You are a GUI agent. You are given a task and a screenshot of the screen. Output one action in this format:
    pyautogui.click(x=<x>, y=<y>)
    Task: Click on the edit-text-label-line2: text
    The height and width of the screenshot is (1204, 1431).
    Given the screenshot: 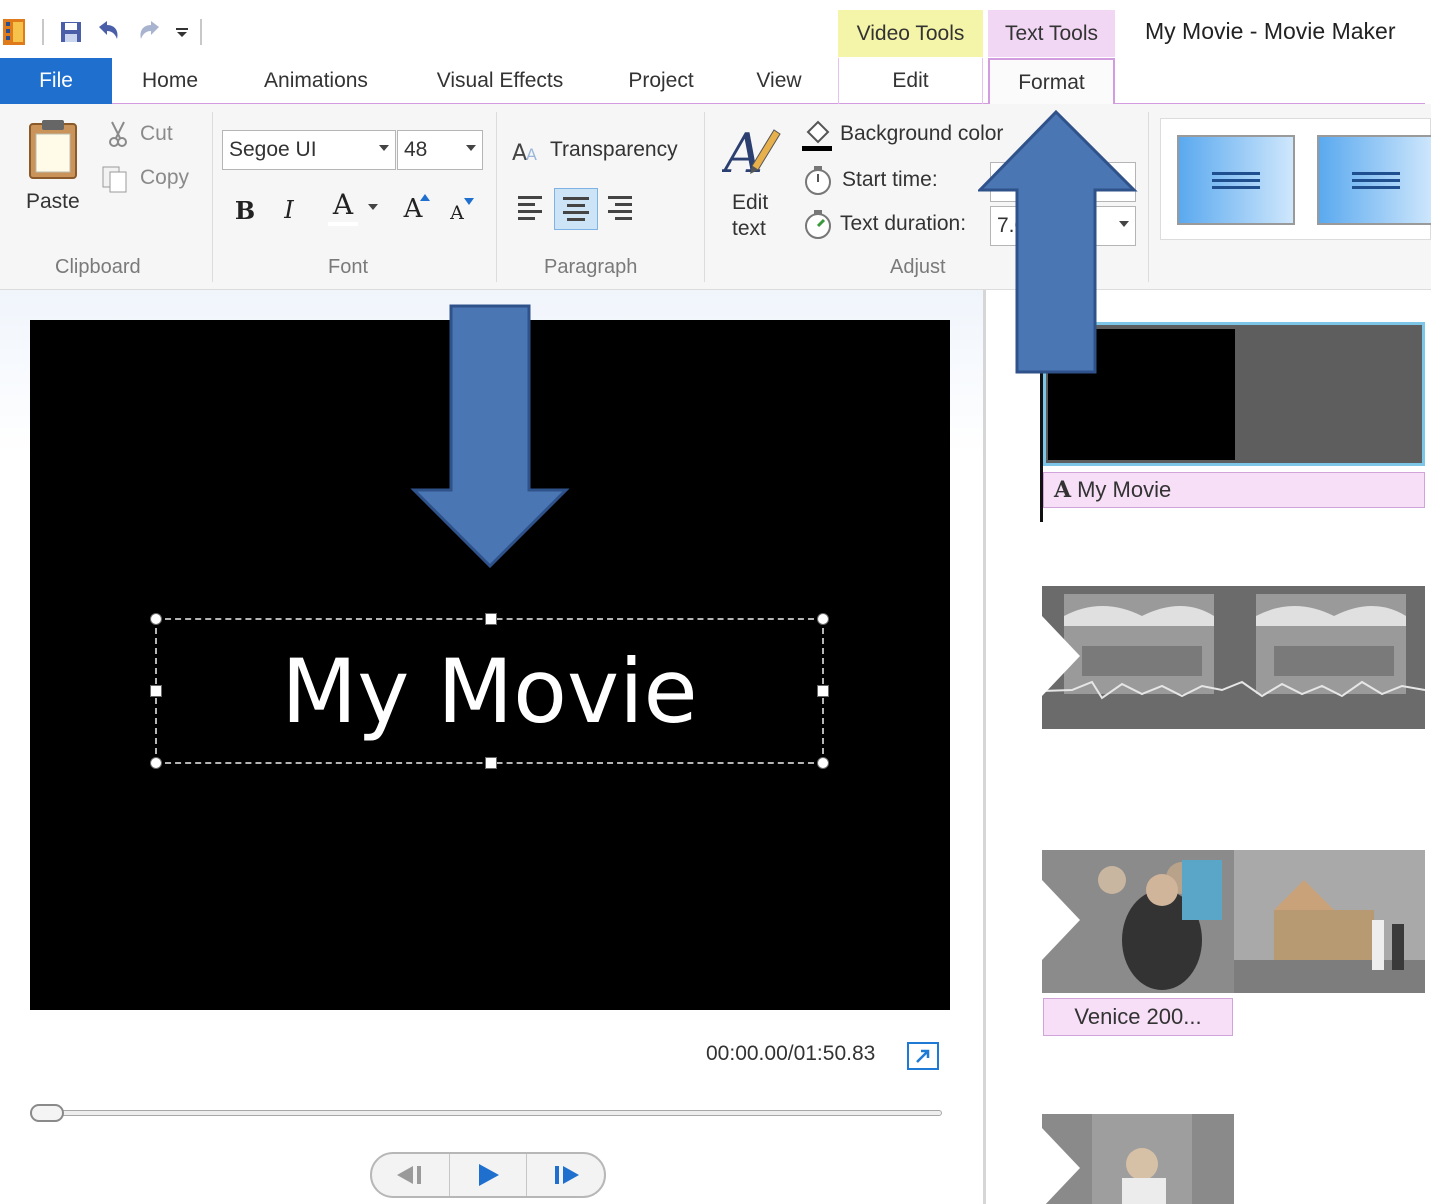 What is the action you would take?
    pyautogui.click(x=749, y=228)
    